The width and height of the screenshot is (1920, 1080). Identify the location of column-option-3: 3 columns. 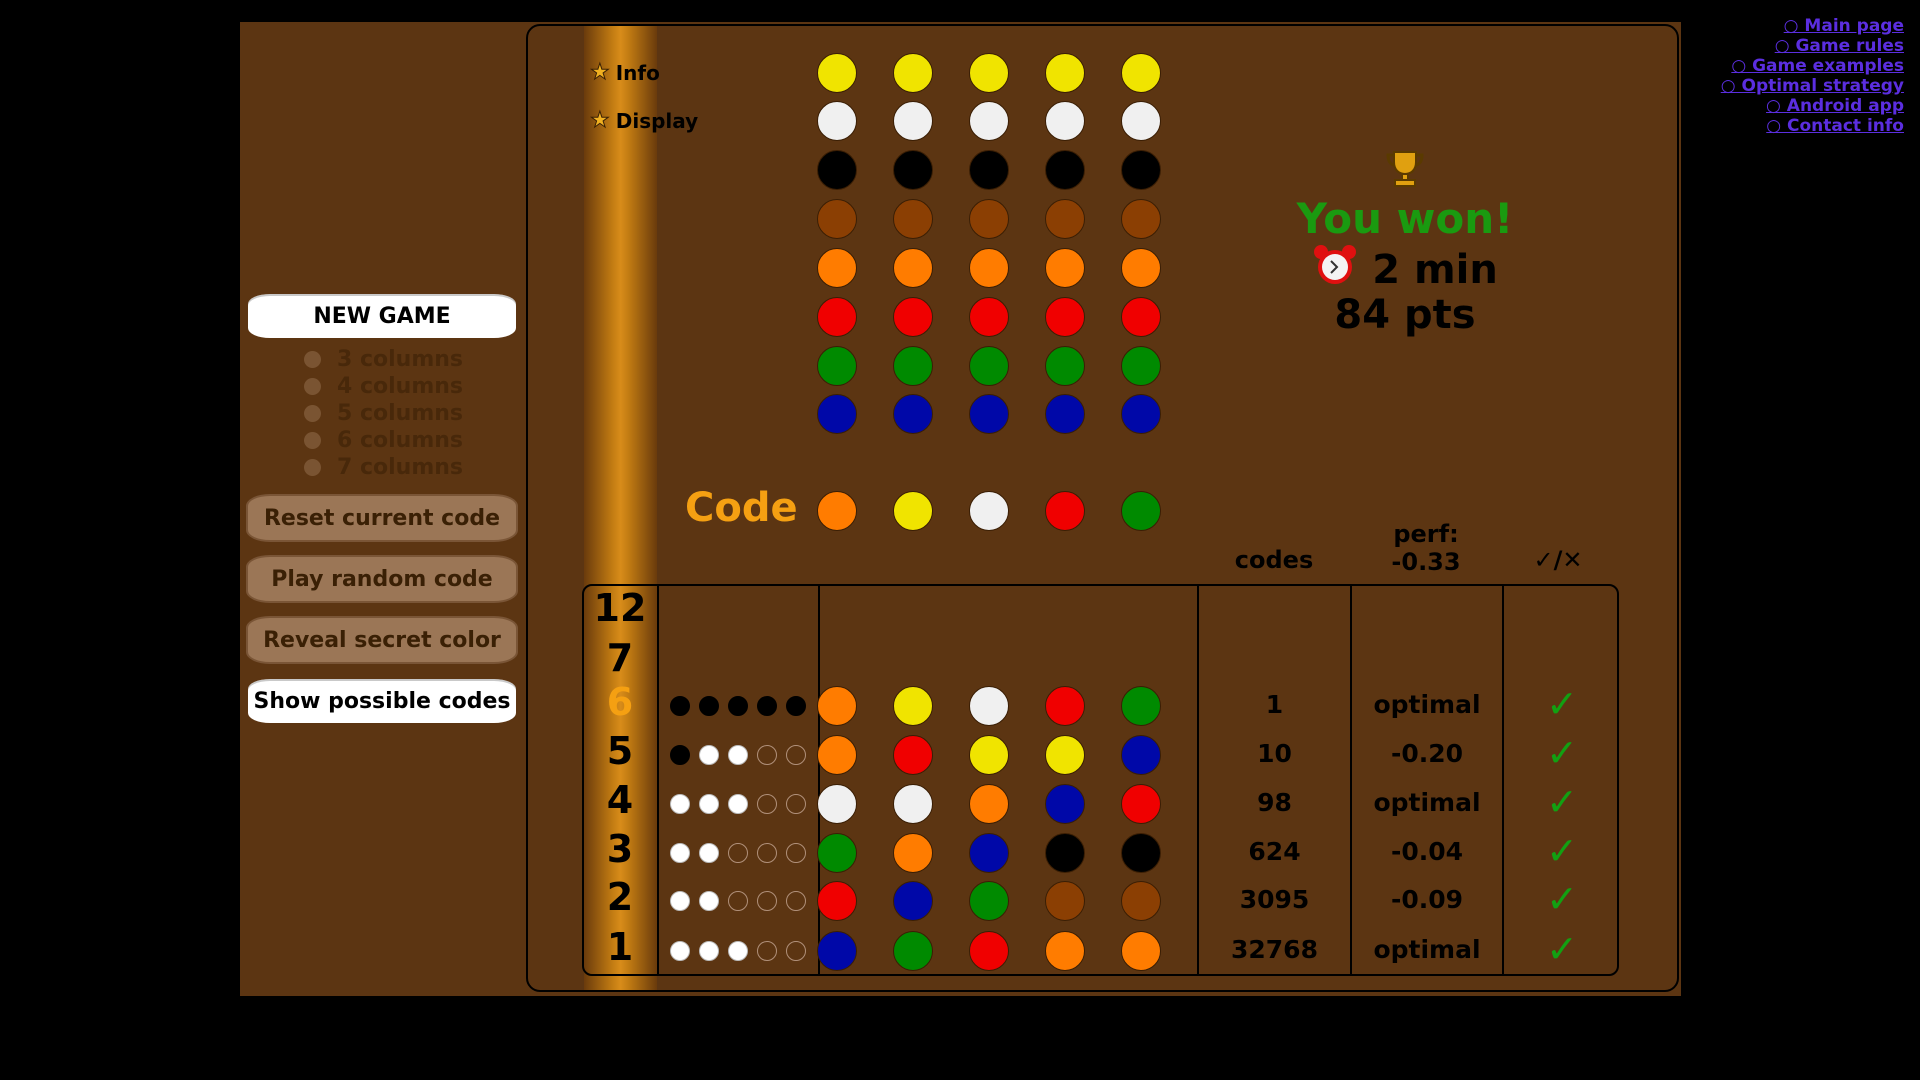
(383, 359).